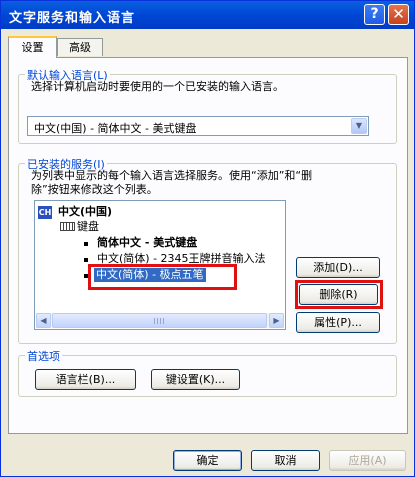  What do you see at coordinates (367, 460) in the screenshot?
I see `apply-button: 应用(A)` at bounding box center [367, 460].